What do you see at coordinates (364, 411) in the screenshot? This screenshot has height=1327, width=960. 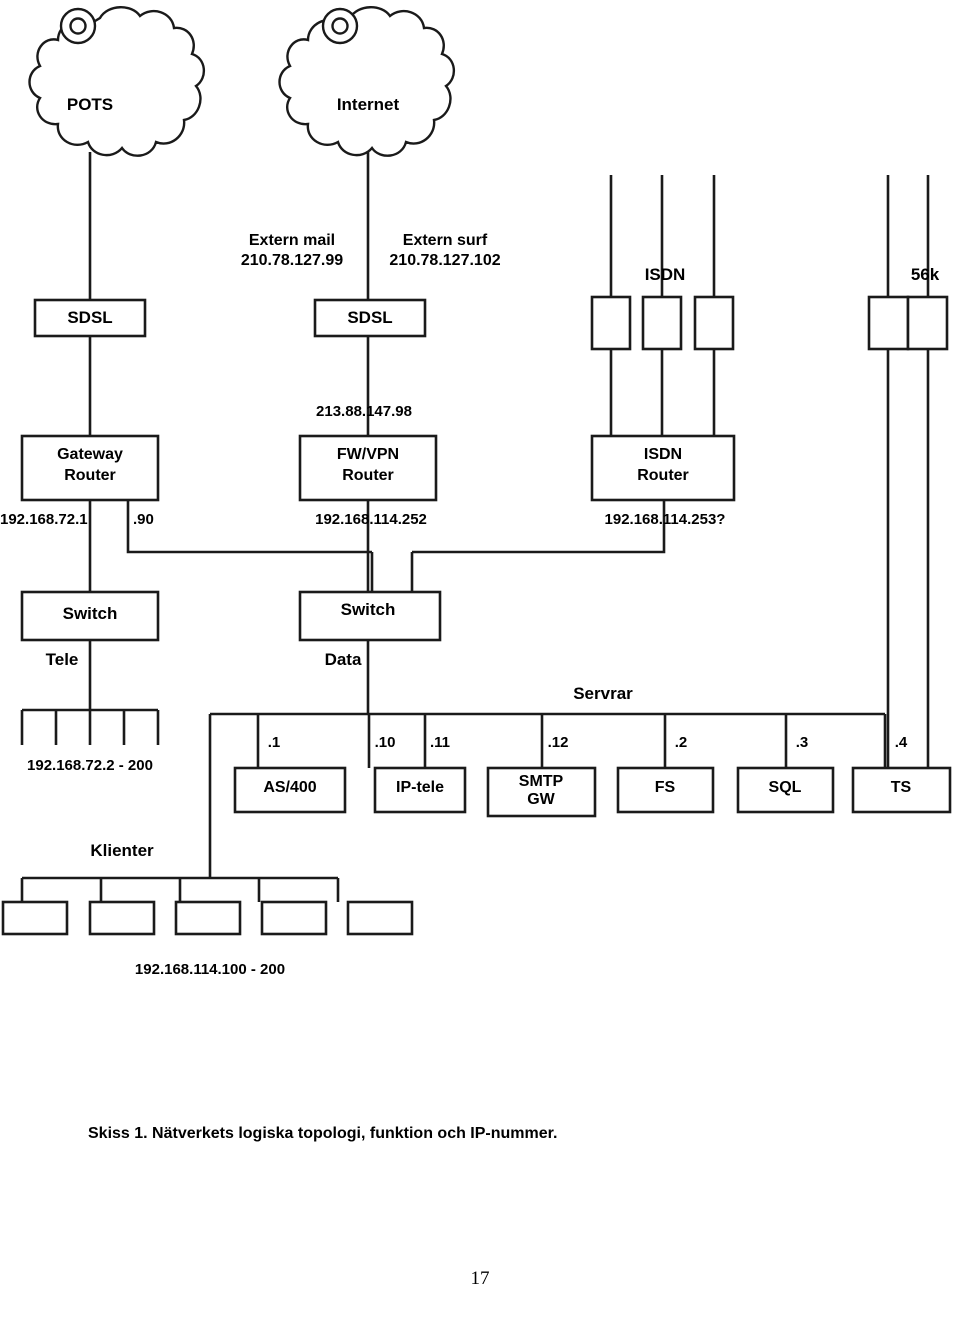 I see `fwvpn-wan-ip: 213.88.147.98` at bounding box center [364, 411].